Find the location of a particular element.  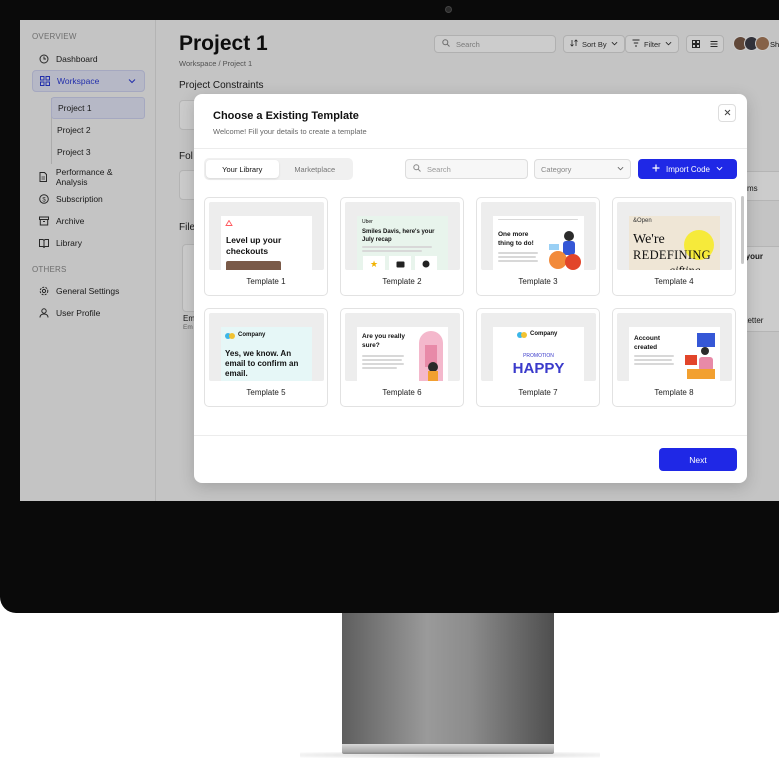

template-card-7: Company PROMOTION HAPPY Template 7 is located at coordinates (538, 357).